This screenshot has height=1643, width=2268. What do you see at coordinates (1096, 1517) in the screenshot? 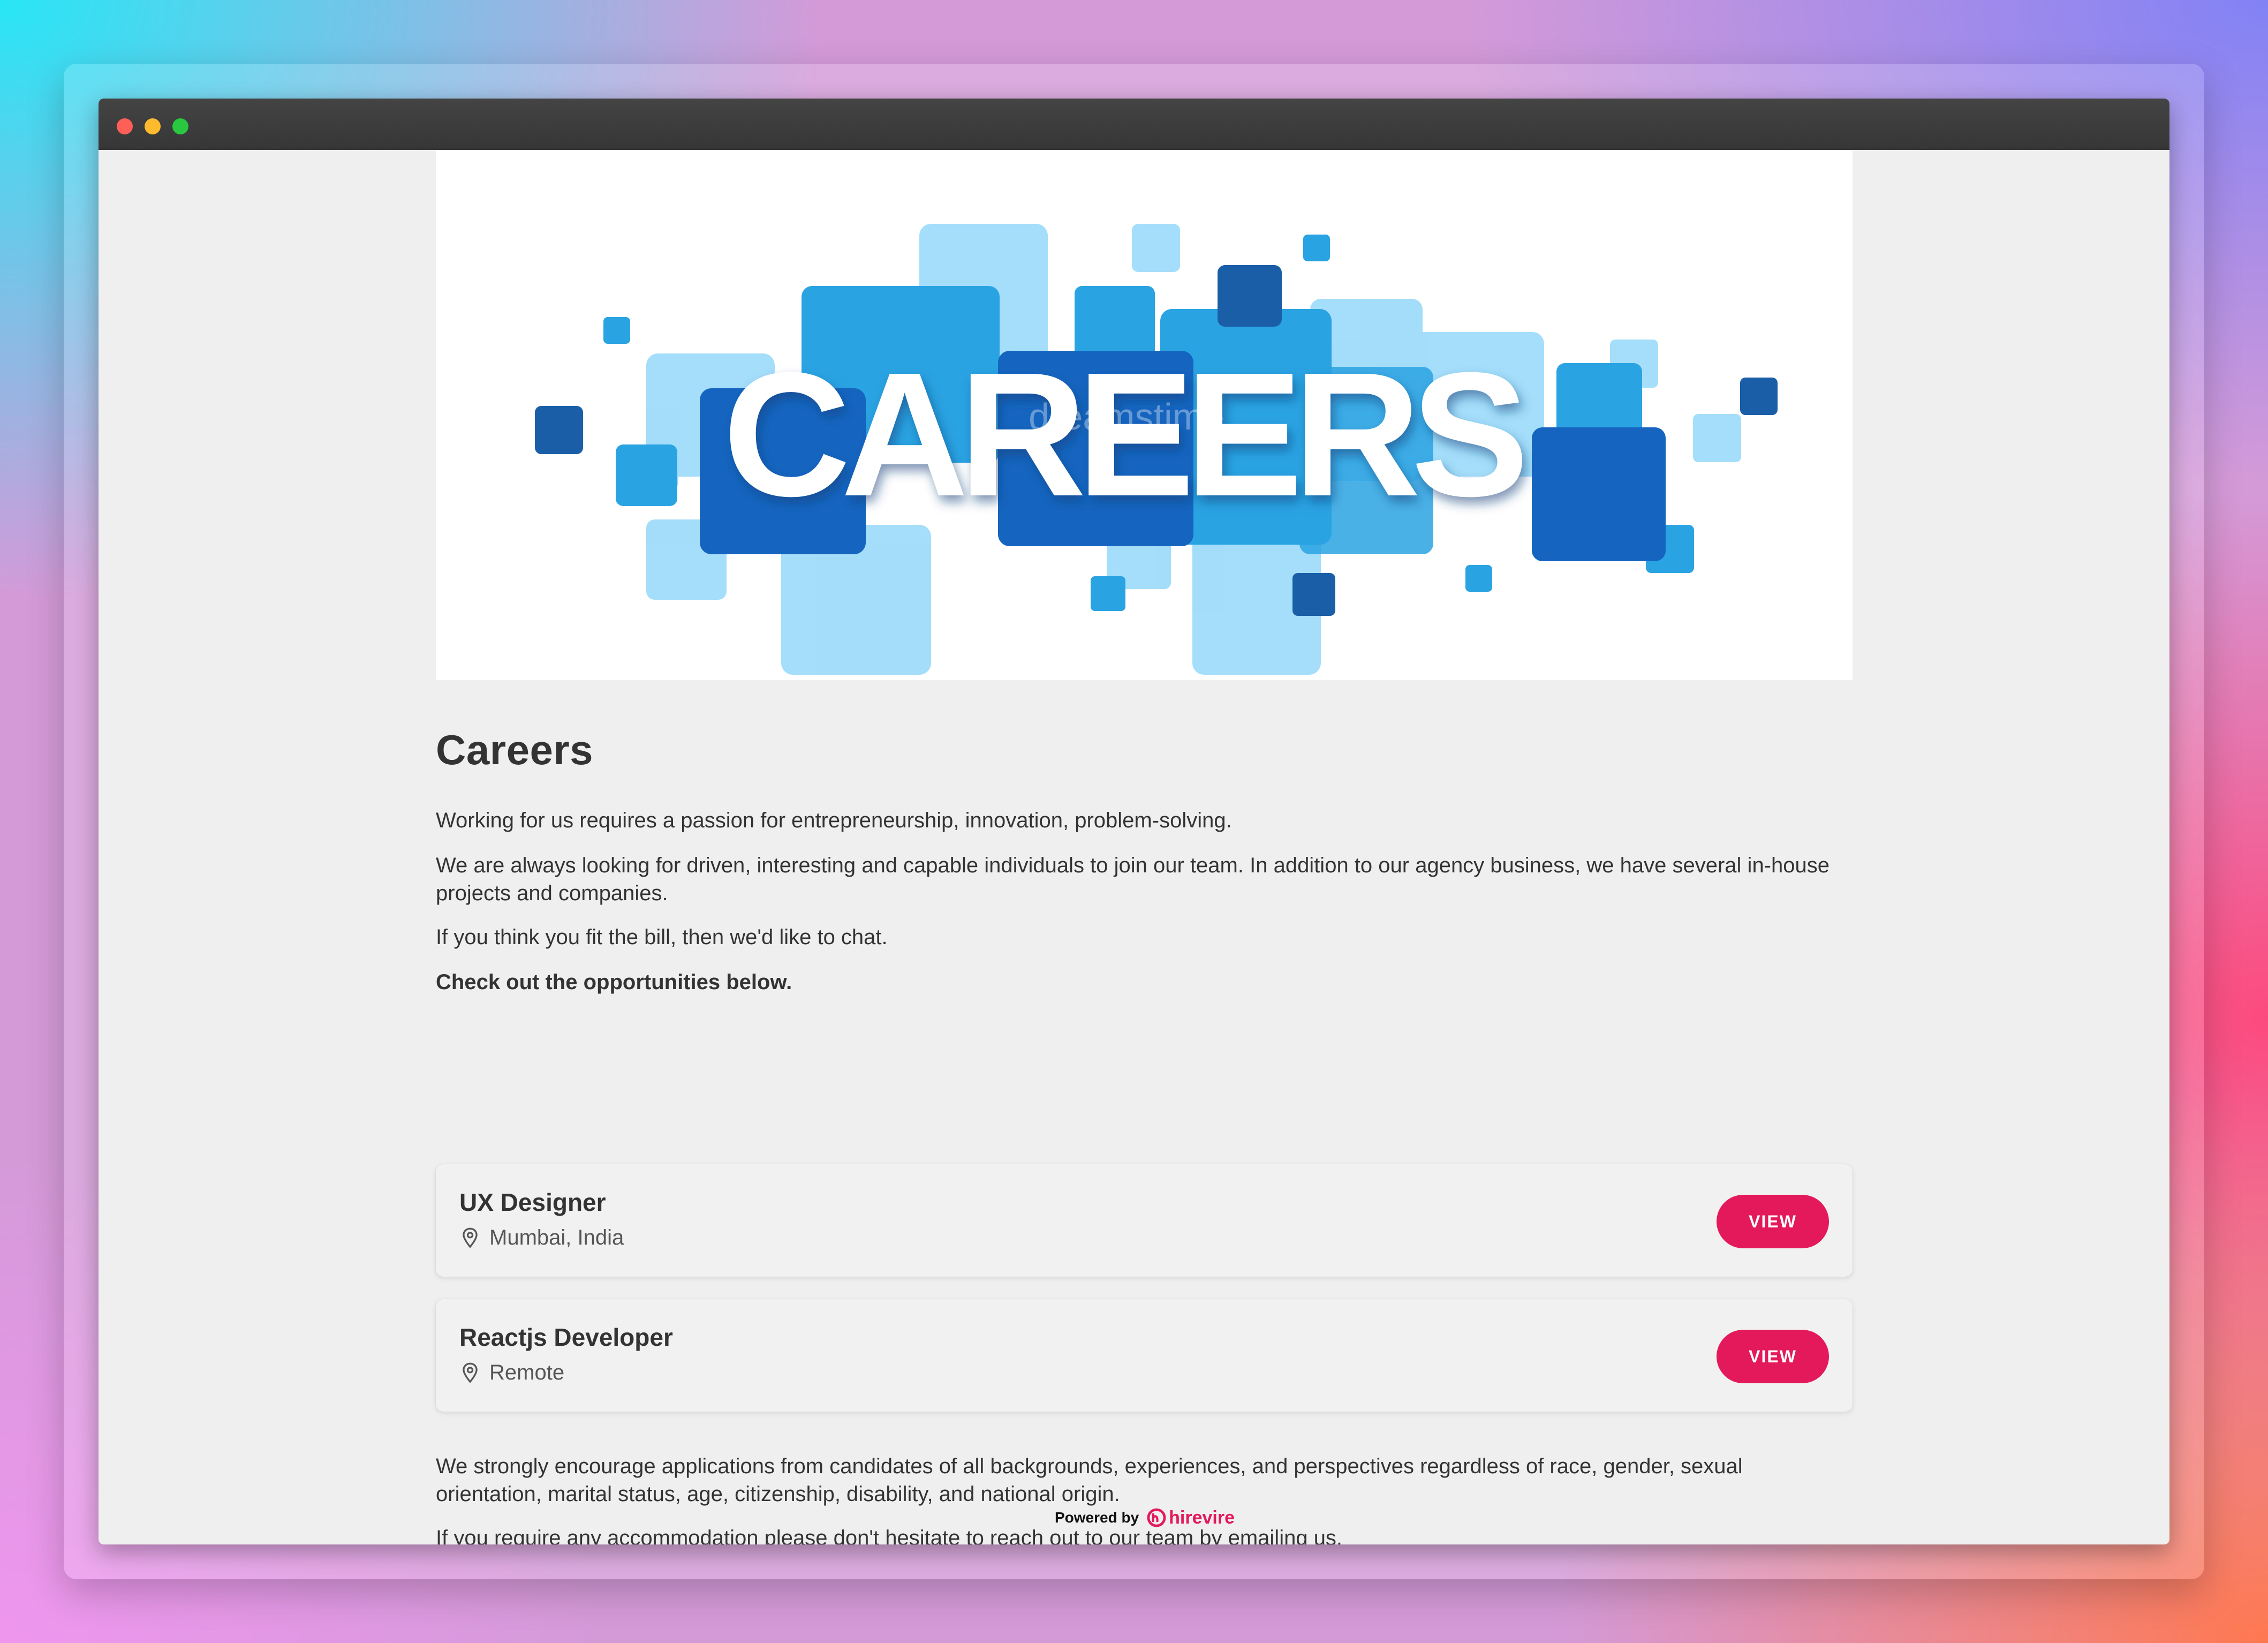
I see `powered-by-label: Powered by` at bounding box center [1096, 1517].